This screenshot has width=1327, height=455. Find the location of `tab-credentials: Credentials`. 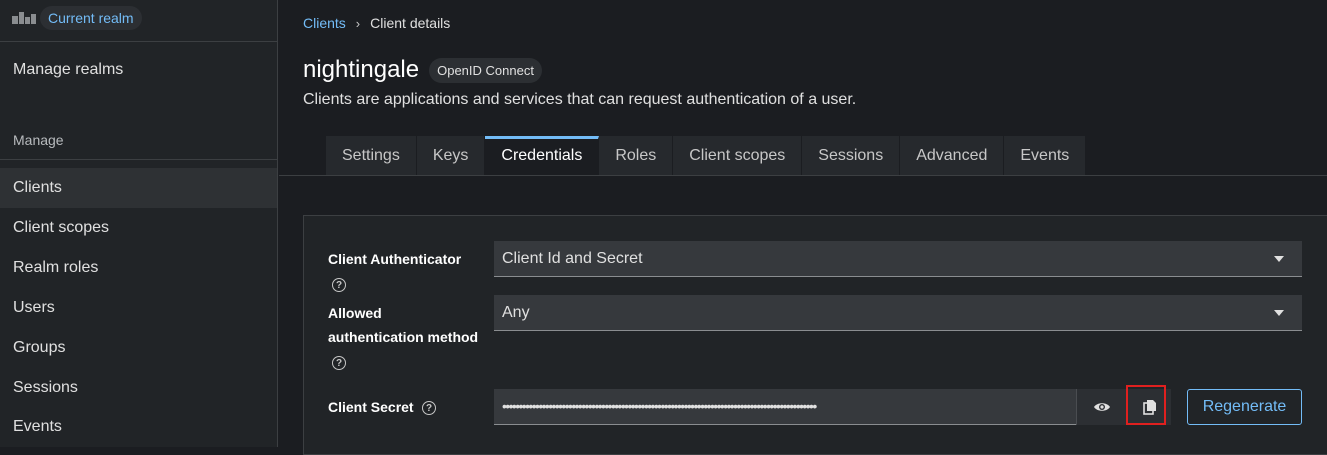

tab-credentials: Credentials is located at coordinates (542, 155).